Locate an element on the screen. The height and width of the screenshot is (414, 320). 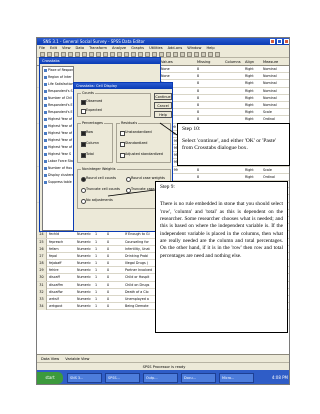
cell-measure: Ordinal is located at coordinates (276, 177).